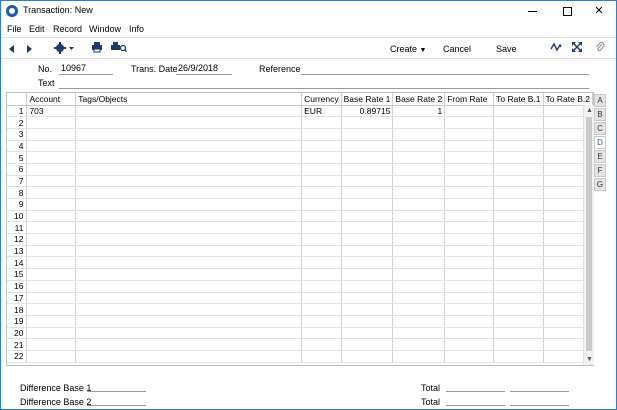 The image size is (617, 410). What do you see at coordinates (600, 142) in the screenshot?
I see `tab-d: D` at bounding box center [600, 142].